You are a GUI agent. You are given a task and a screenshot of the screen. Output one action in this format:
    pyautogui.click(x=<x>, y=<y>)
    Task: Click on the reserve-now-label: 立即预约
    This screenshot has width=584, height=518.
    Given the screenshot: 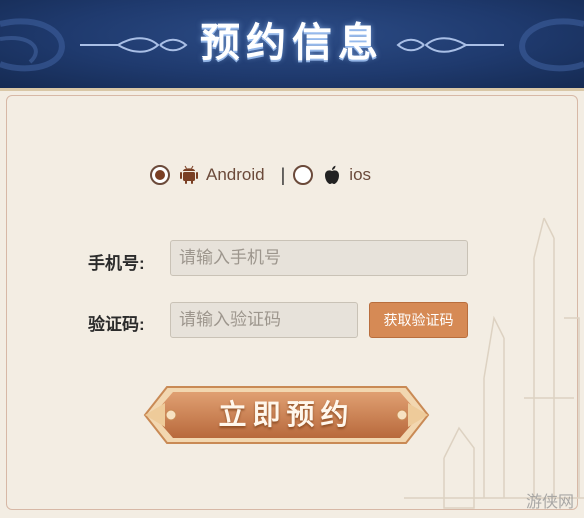 What is the action you would take?
    pyautogui.click(x=286, y=414)
    